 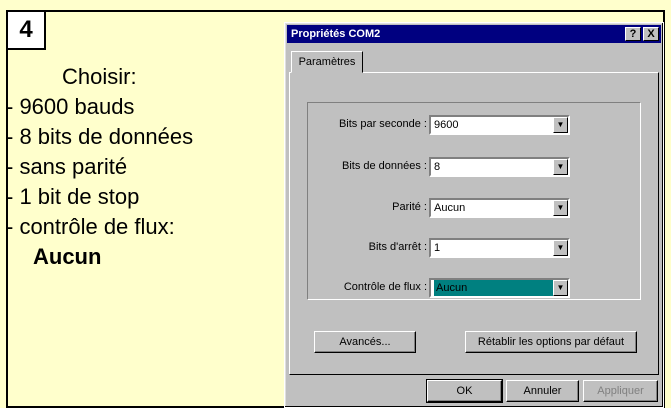 What do you see at coordinates (90, 226) in the screenshot?
I see `instruction-item: - contrôle de flux:` at bounding box center [90, 226].